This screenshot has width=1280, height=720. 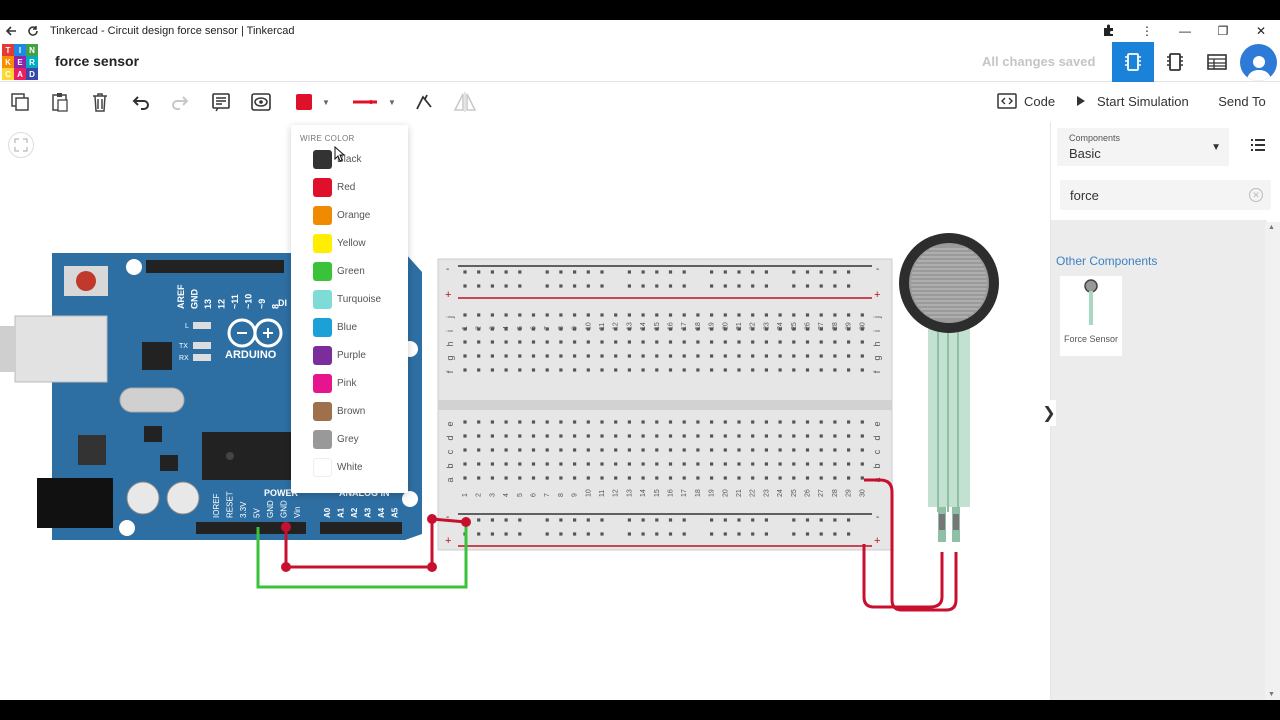 What do you see at coordinates (1147, 31) in the screenshot?
I see `kebab-menu-icon: ⋮` at bounding box center [1147, 31].